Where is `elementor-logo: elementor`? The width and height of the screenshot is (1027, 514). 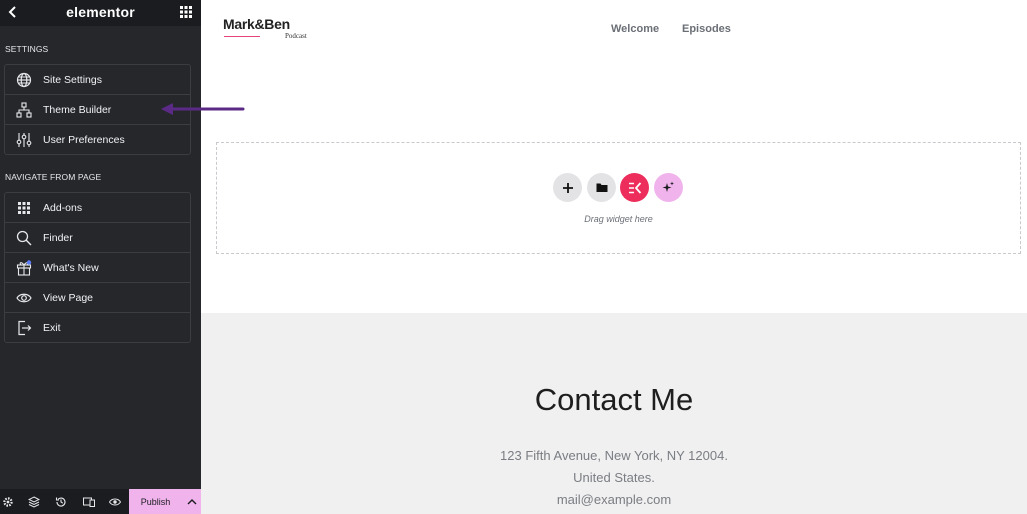 elementor-logo: elementor is located at coordinates (100, 12).